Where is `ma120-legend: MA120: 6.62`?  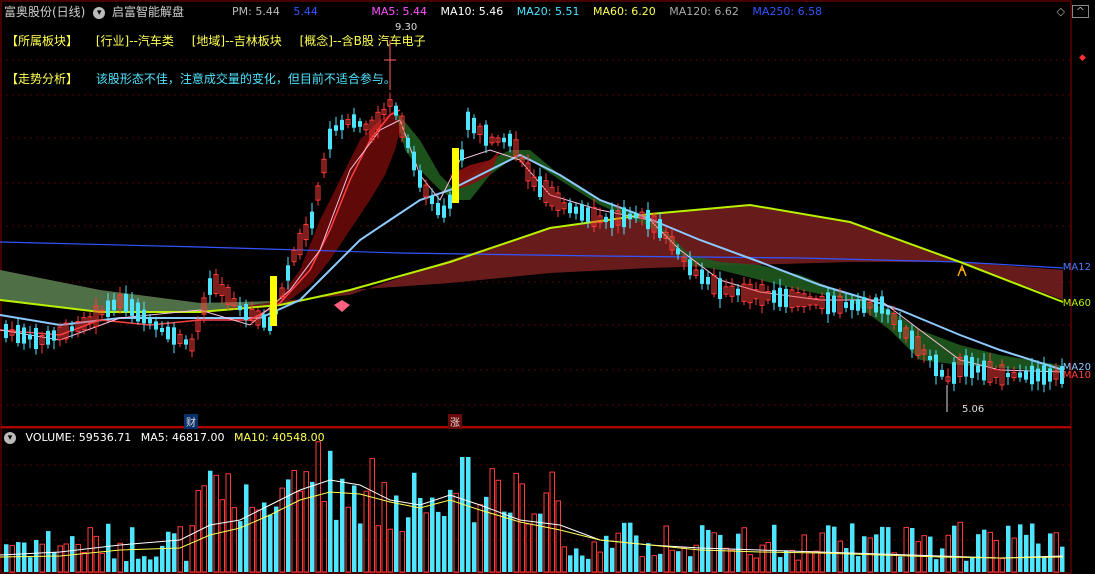
ma120-legend: MA120: 6.62 is located at coordinates (704, 11).